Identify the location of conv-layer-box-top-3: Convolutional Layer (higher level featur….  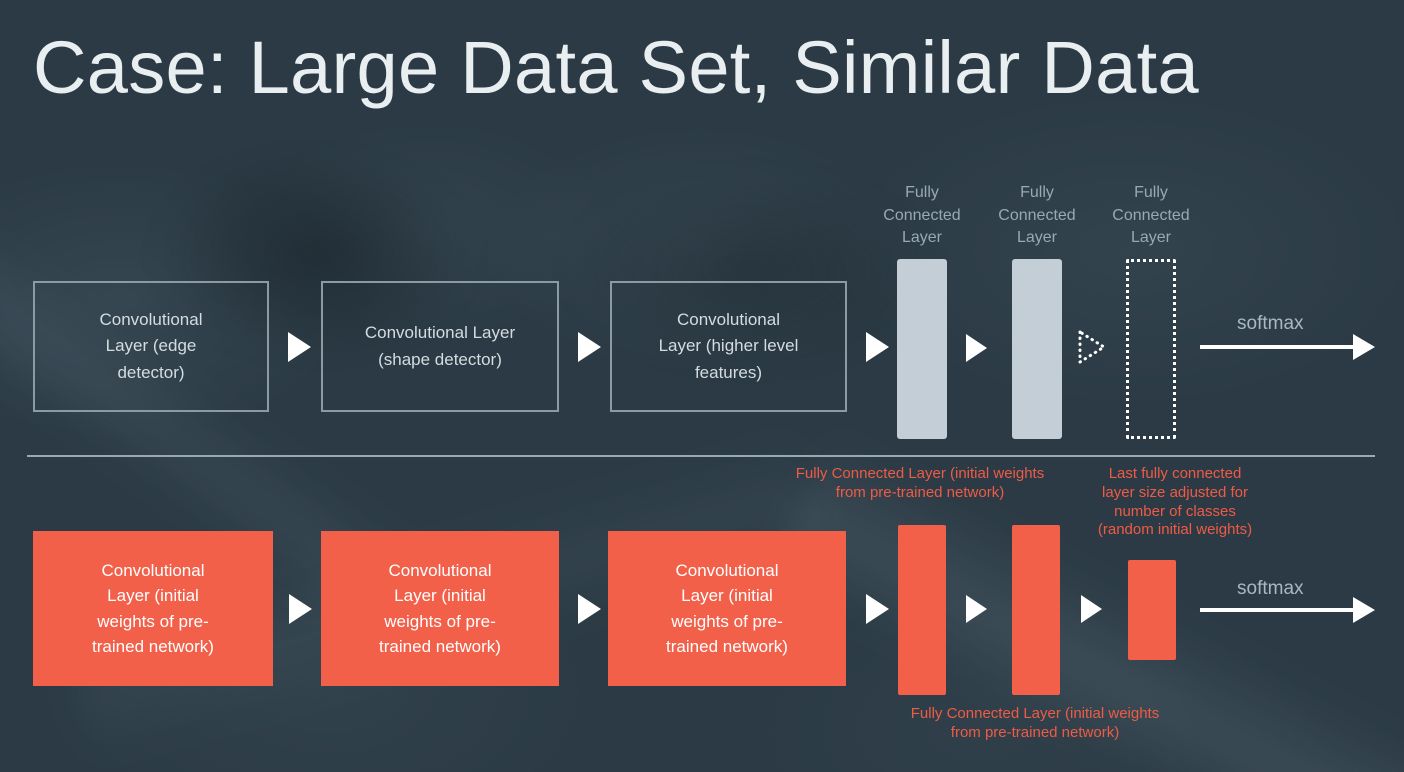
(728, 346).